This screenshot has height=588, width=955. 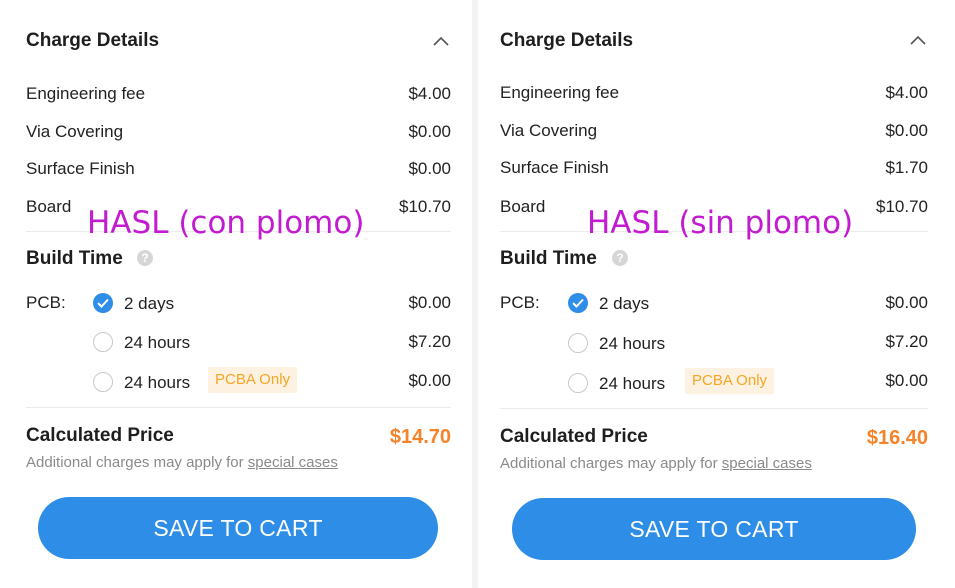 What do you see at coordinates (906, 167) in the screenshot?
I see `fee-price-surface-finish: $1.70` at bounding box center [906, 167].